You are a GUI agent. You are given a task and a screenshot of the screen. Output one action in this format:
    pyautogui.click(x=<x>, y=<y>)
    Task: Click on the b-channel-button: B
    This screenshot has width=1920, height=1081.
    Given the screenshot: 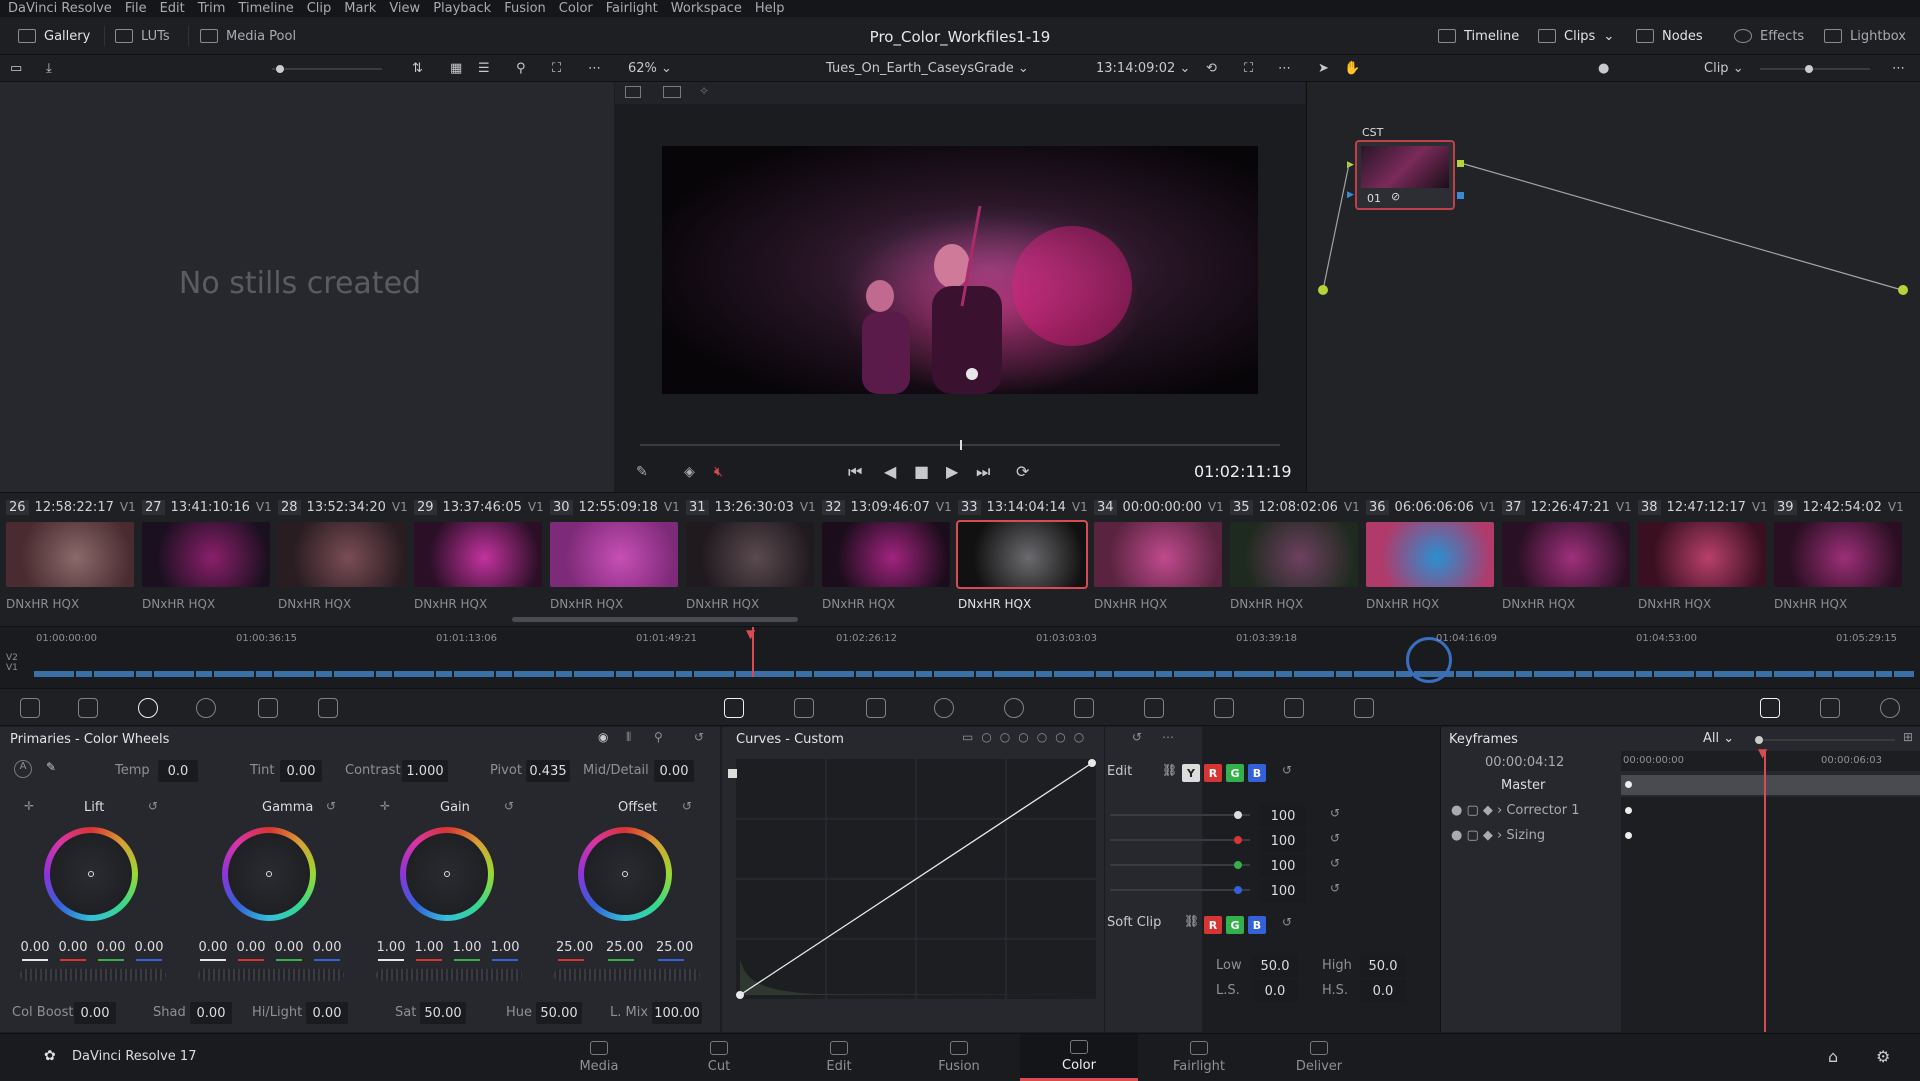 What is the action you would take?
    pyautogui.click(x=1257, y=773)
    